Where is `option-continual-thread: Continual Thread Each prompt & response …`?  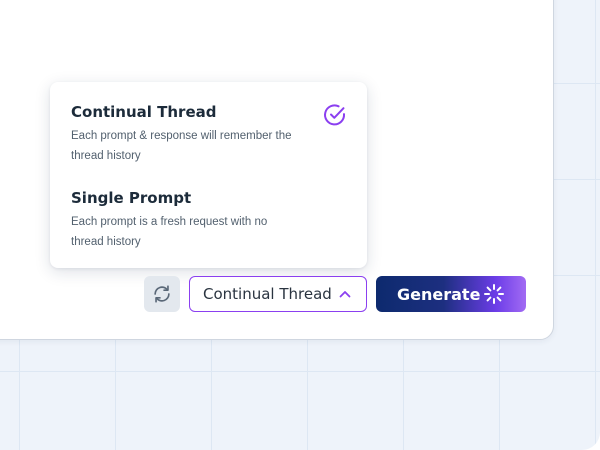
option-continual-thread: Continual Thread Each prompt & response … is located at coordinates (211, 134).